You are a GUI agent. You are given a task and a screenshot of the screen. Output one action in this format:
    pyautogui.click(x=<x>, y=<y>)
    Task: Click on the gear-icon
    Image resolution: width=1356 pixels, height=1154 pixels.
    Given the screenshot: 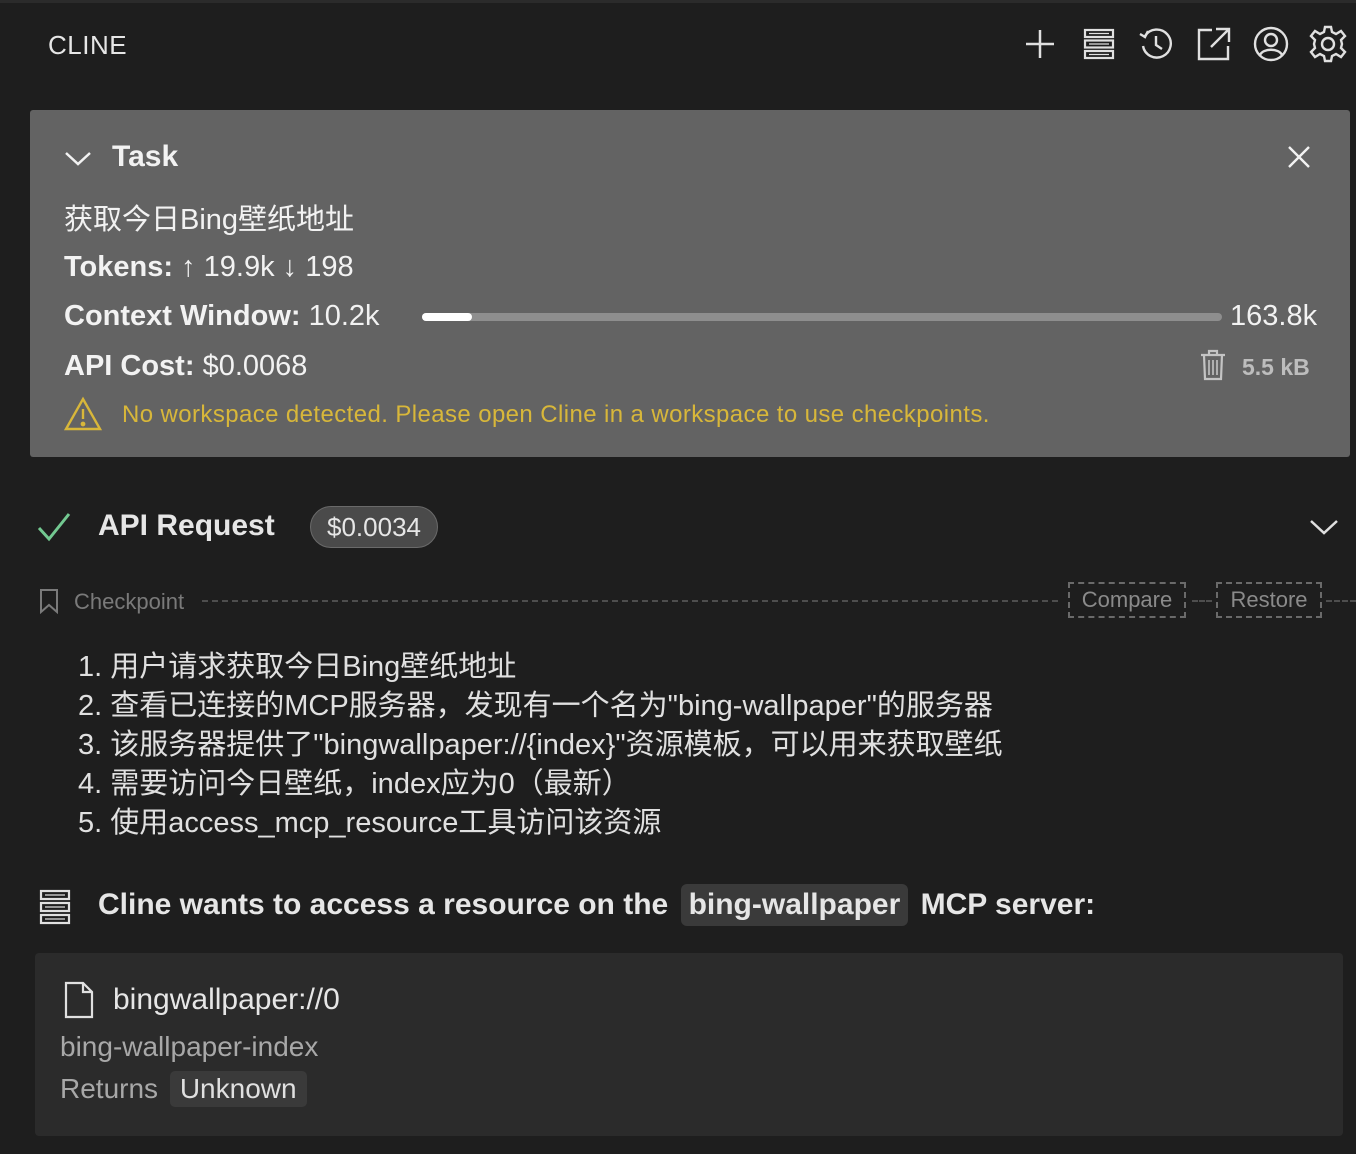 What is the action you would take?
    pyautogui.click(x=1328, y=44)
    